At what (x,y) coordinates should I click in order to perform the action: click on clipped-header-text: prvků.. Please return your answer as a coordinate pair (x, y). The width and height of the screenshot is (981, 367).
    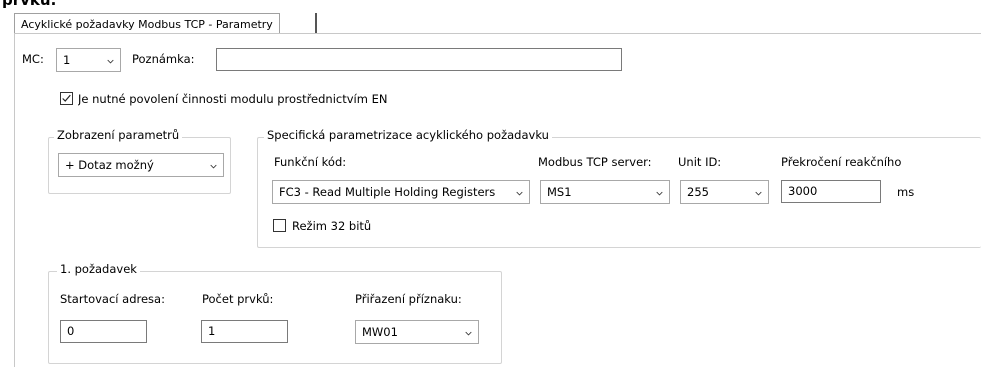
    Looking at the image, I should click on (29, 4).